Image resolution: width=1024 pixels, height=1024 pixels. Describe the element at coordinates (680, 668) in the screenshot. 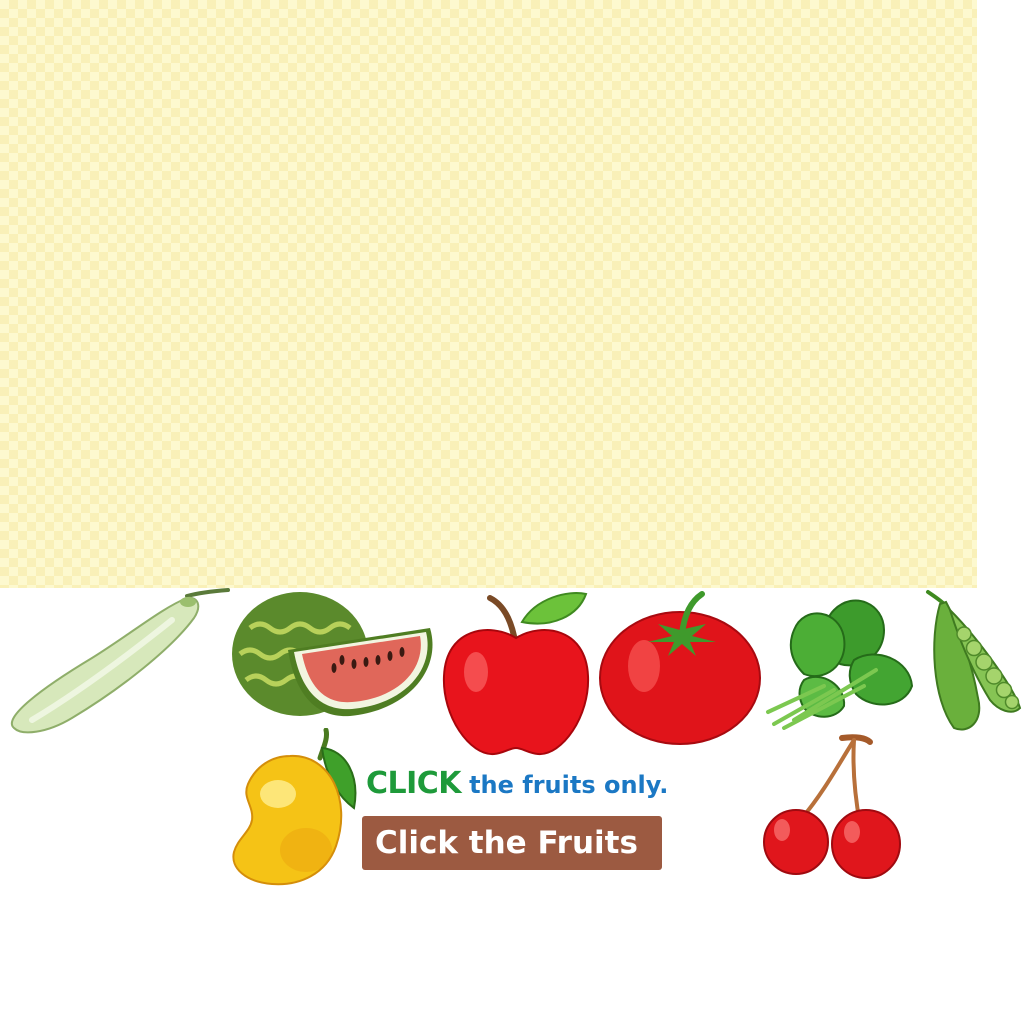

I see `tomato-icon` at that location.